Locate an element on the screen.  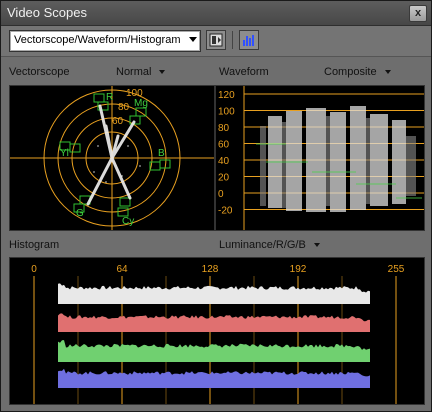
toolbar: Vectorscope/Waveform/Histogram is located at coordinates (216, 41).